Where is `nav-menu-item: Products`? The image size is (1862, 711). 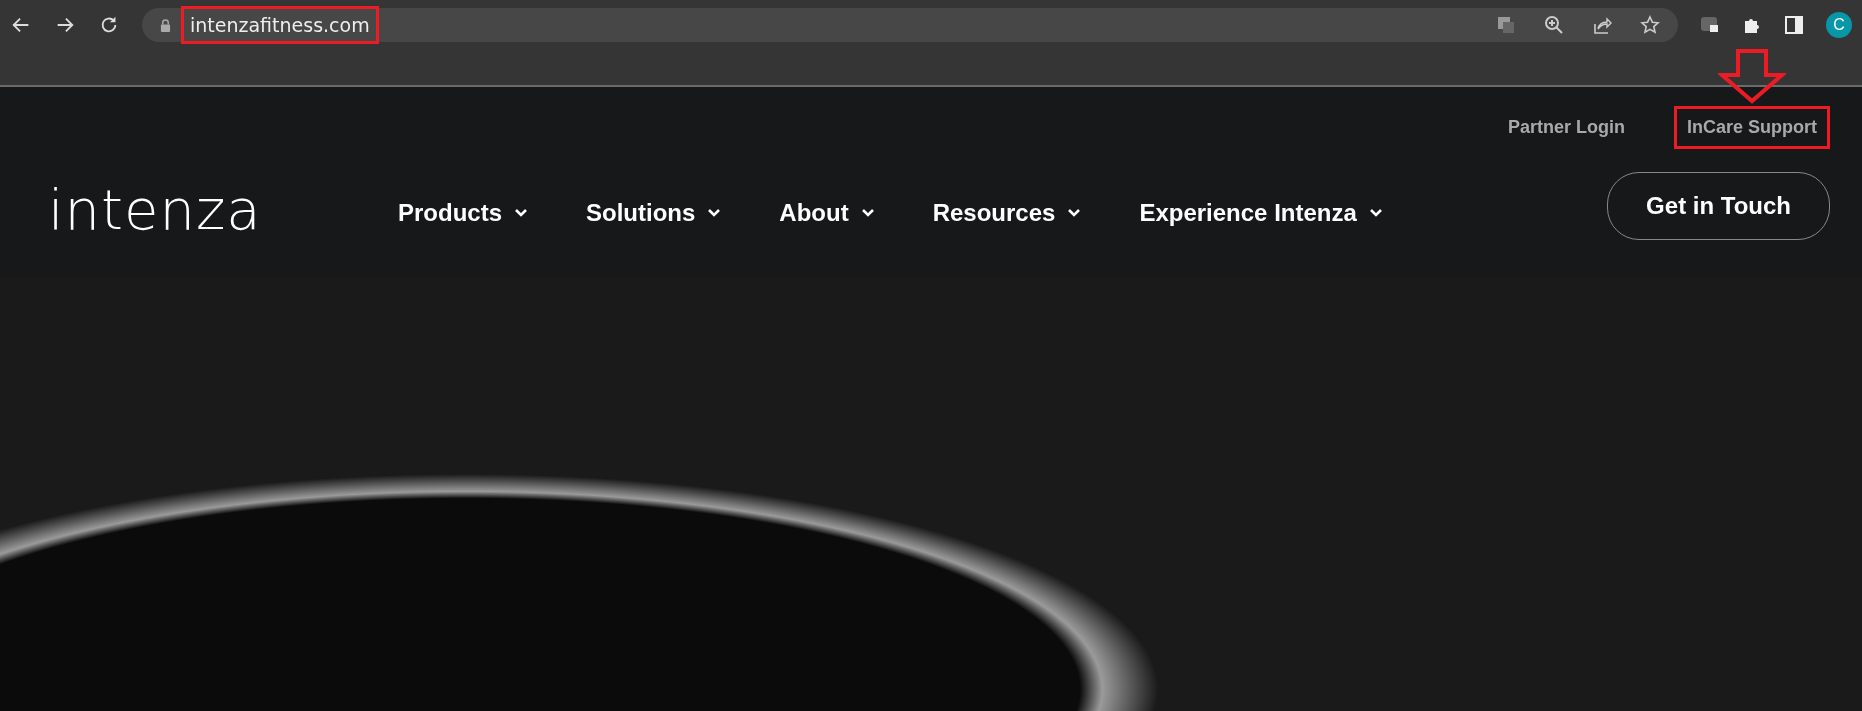
nav-menu-item: Products is located at coordinates (463, 213).